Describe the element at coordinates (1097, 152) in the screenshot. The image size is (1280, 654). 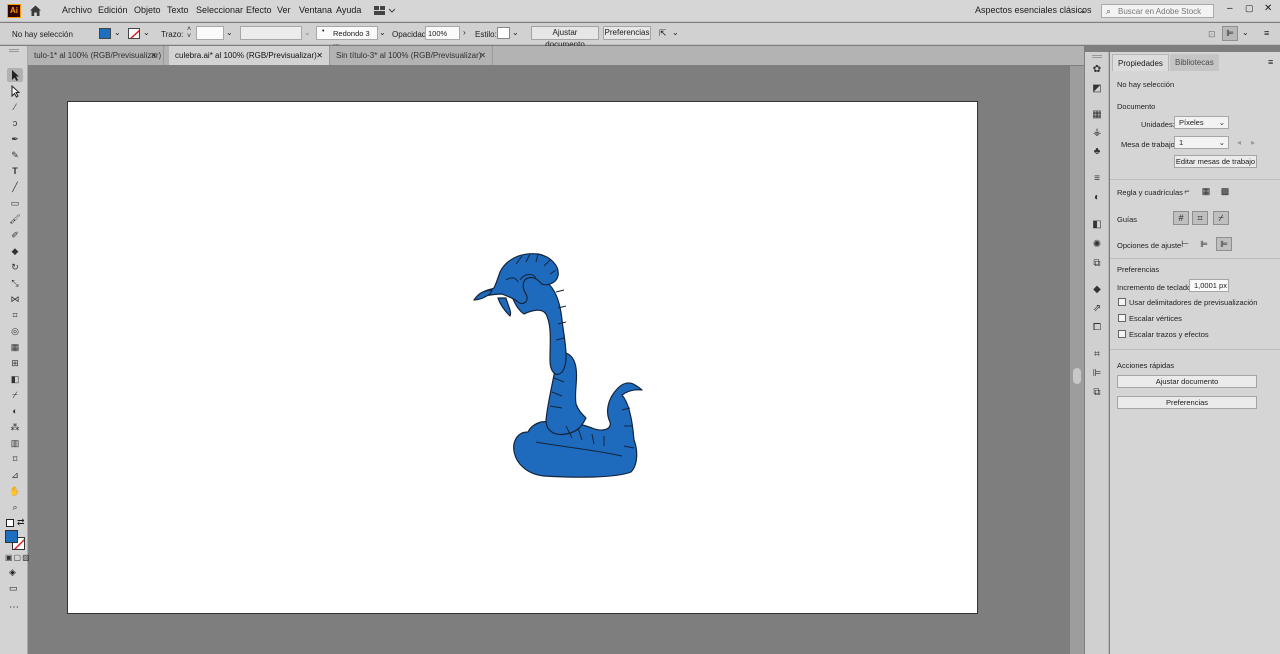
I see `symbols-icon: ♣` at that location.